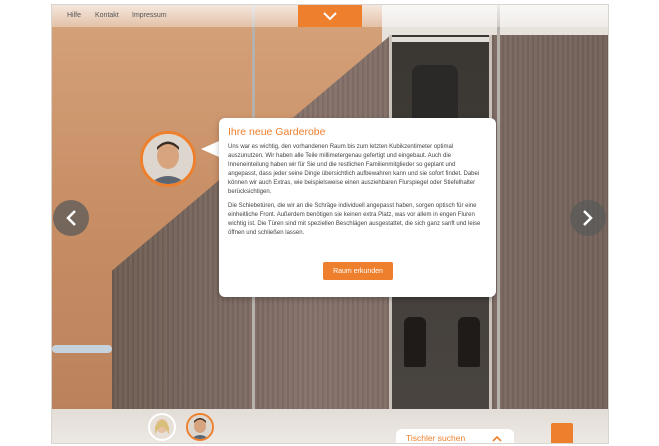  What do you see at coordinates (498, 224) in the screenshot?
I see `door-edge` at bounding box center [498, 224].